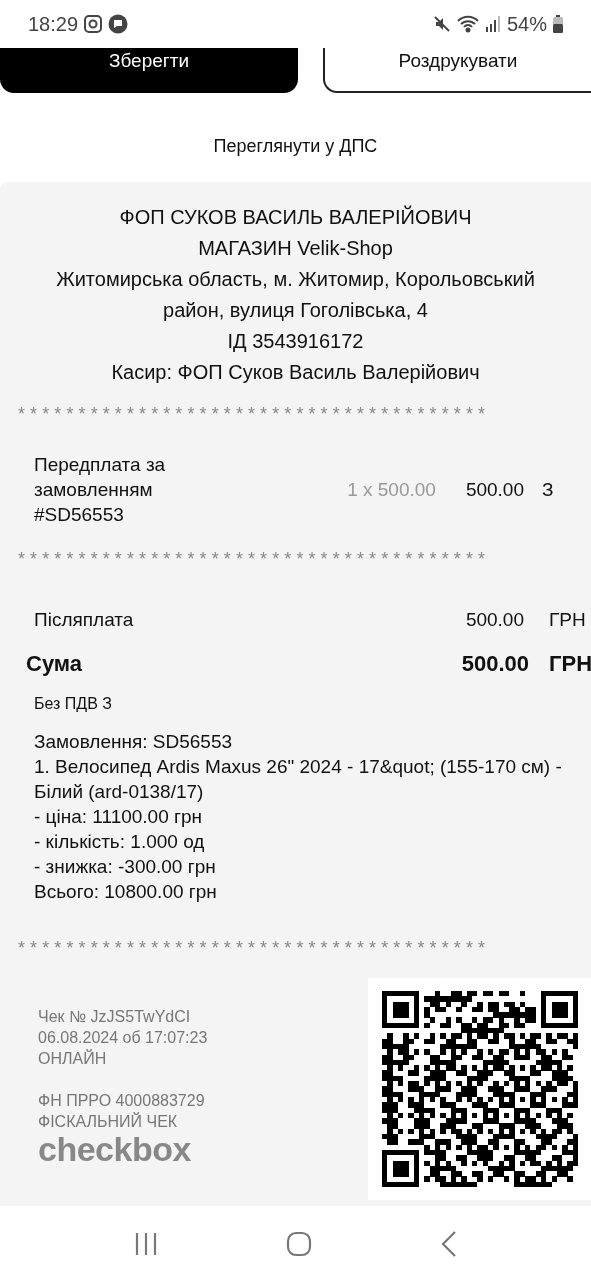 This screenshot has width=591, height=1280. Describe the element at coordinates (494, 489) in the screenshot. I see `item-amount: 500.00` at that location.